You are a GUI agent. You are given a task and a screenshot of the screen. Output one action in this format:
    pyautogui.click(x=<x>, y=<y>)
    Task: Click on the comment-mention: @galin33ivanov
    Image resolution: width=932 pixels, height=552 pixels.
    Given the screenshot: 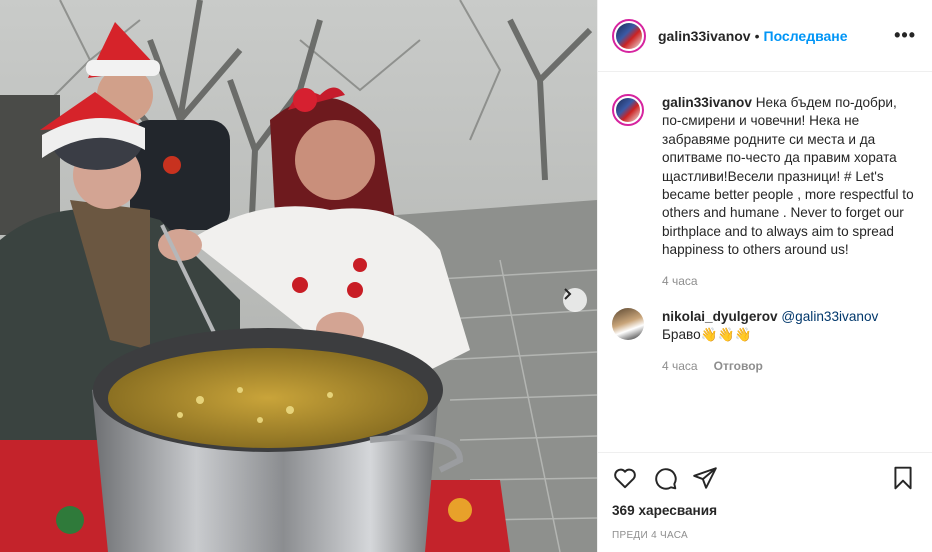 What is the action you would take?
    pyautogui.click(x=829, y=316)
    